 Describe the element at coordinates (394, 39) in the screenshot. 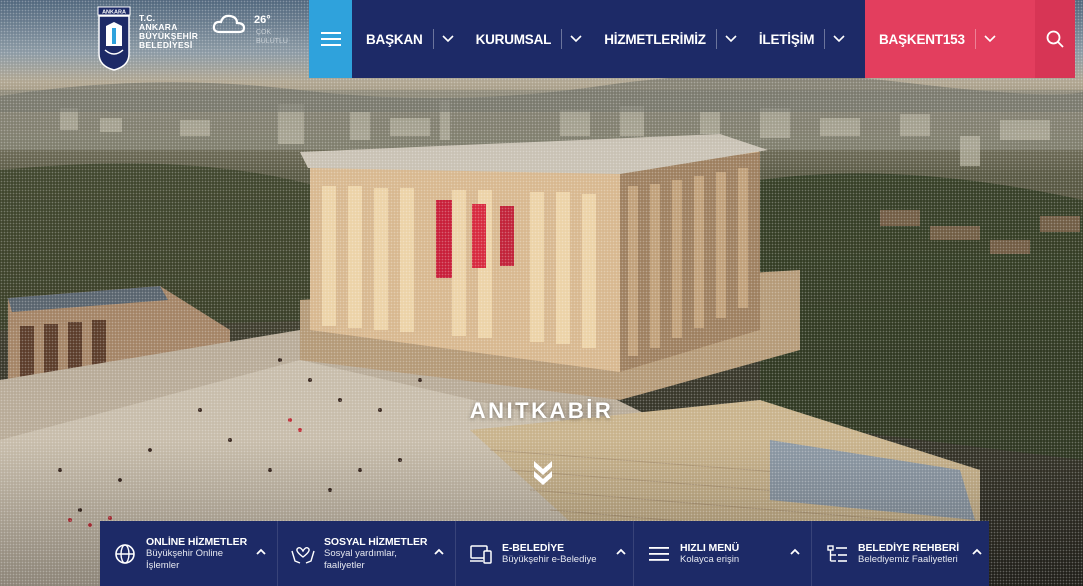

I see `nav-label: BAŞKAN` at that location.